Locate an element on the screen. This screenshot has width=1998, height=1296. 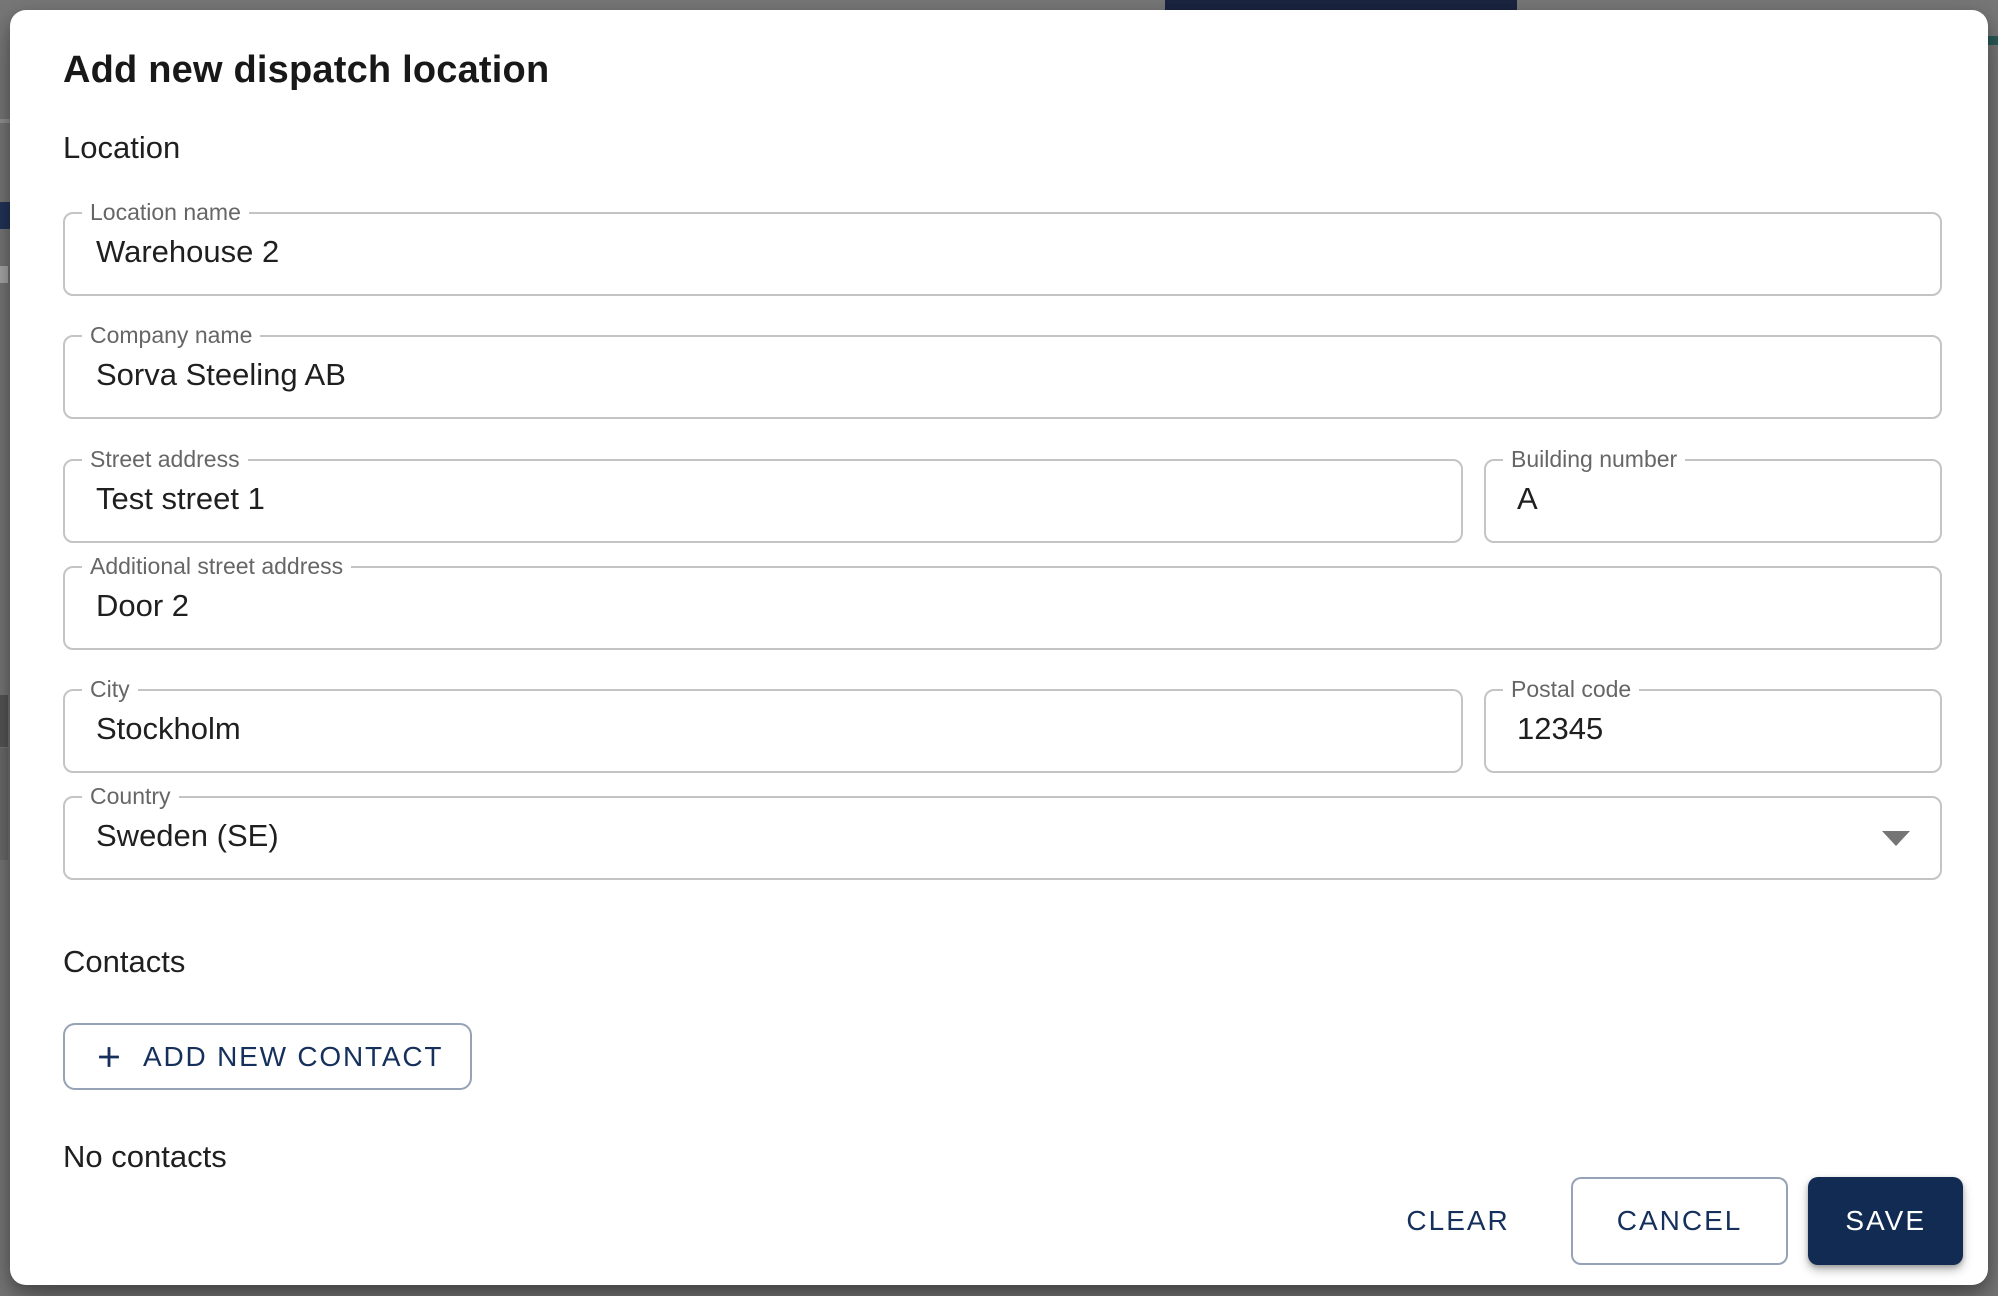
street-address-field: Street address is located at coordinates (763, 494).